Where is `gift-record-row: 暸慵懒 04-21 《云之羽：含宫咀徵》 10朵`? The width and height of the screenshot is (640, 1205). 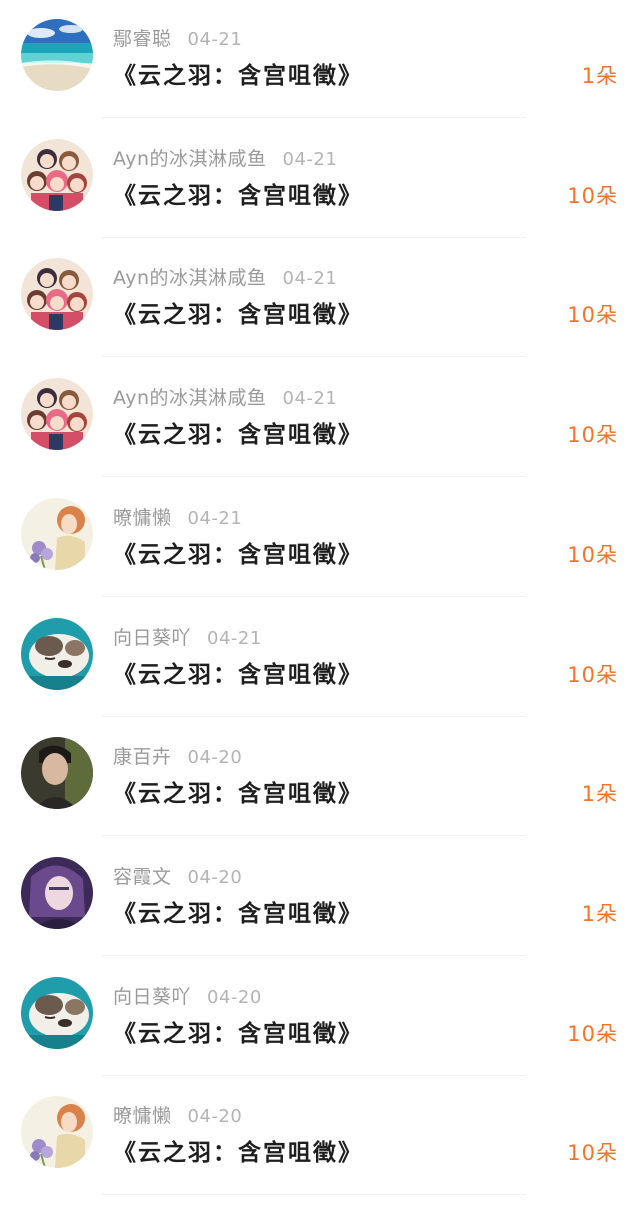
gift-record-row: 暸慵懒 04-21 《云之羽：含宫咀徵》 10朵 is located at coordinates (320, 539).